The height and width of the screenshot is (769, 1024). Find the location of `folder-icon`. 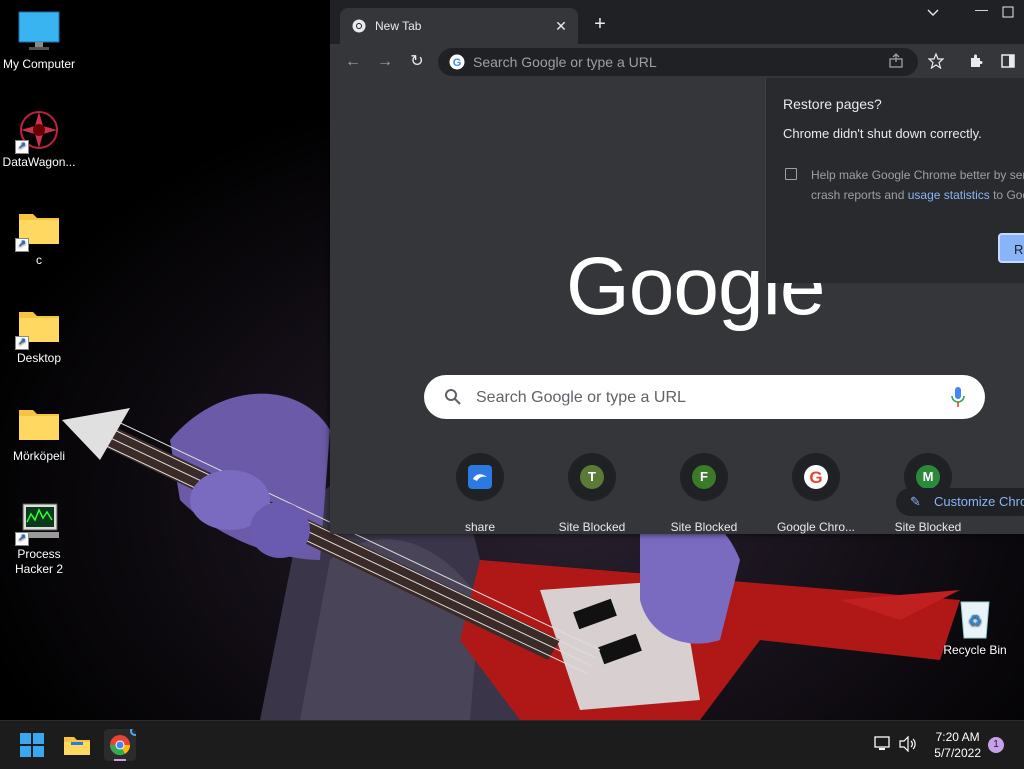

folder-icon is located at coordinates (39, 424).